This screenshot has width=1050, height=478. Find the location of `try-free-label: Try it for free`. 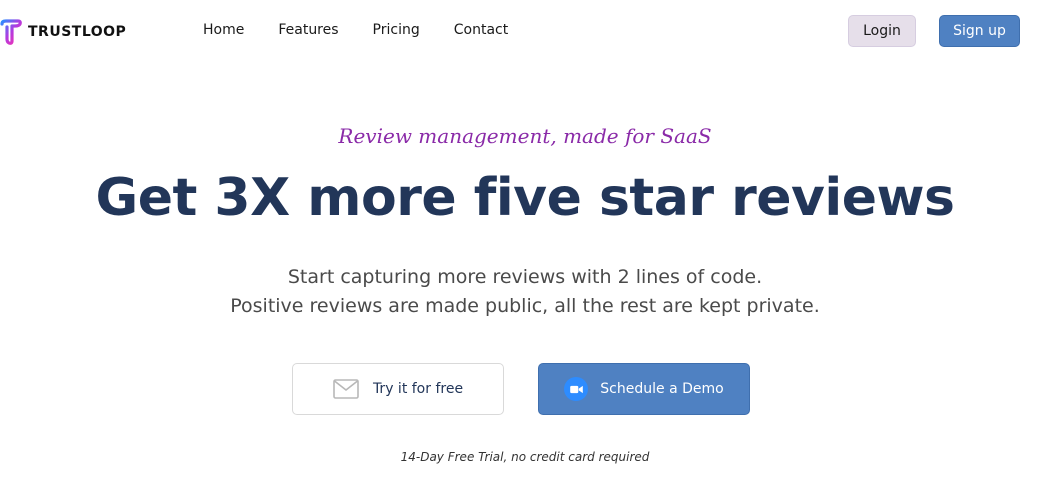

try-free-label: Try it for free is located at coordinates (418, 389).